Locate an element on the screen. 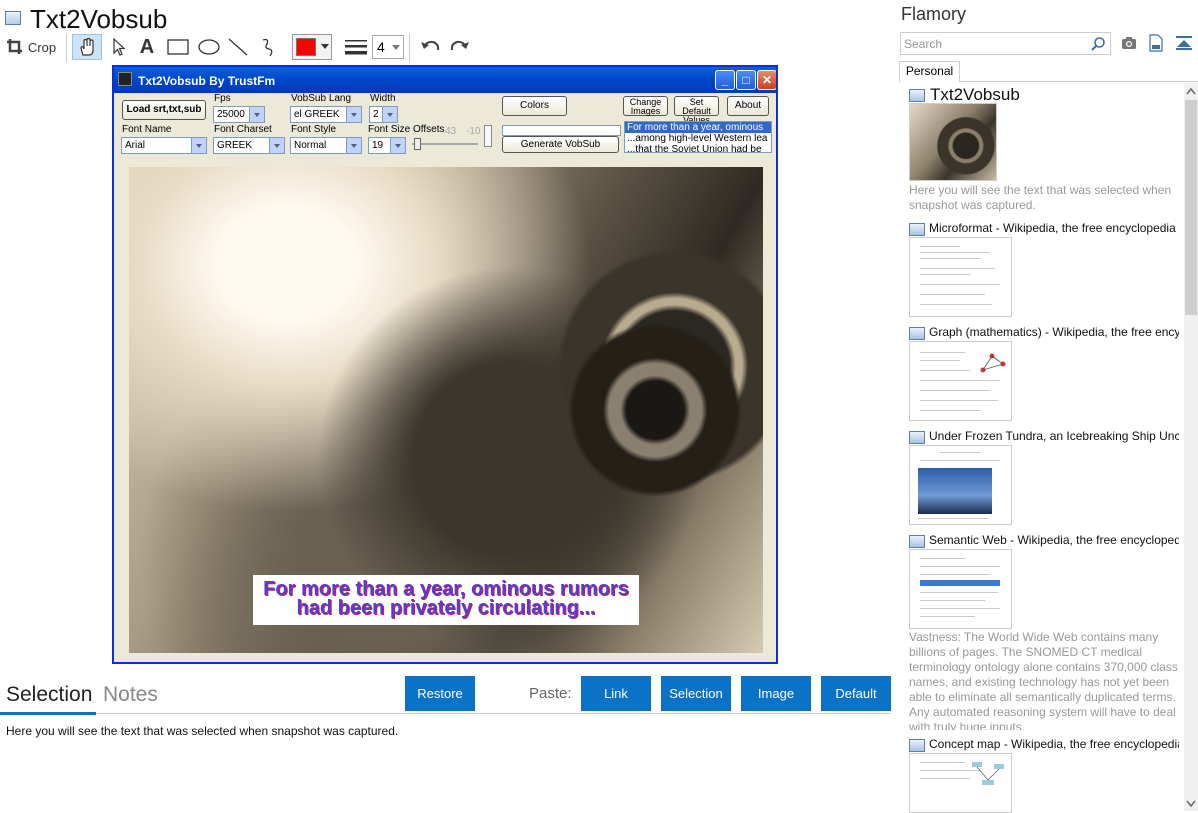 This screenshot has height=813, width=1198. snapshot-list-item: ...that the Soviet Union had be is located at coordinates (694, 148).